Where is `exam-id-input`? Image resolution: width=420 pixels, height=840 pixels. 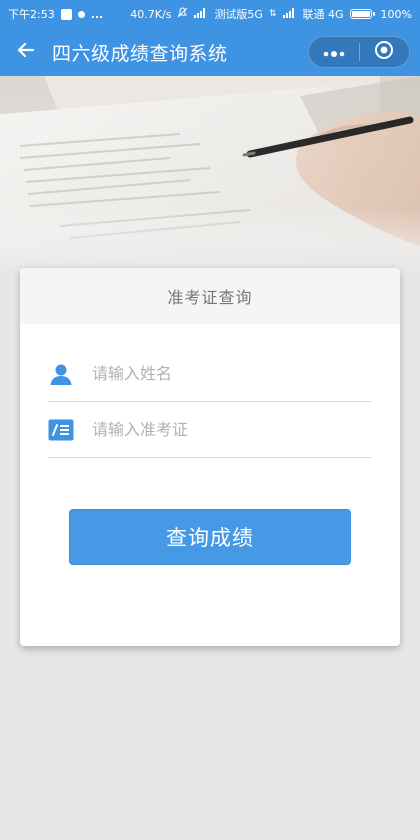
exam-id-input is located at coordinates (222, 429).